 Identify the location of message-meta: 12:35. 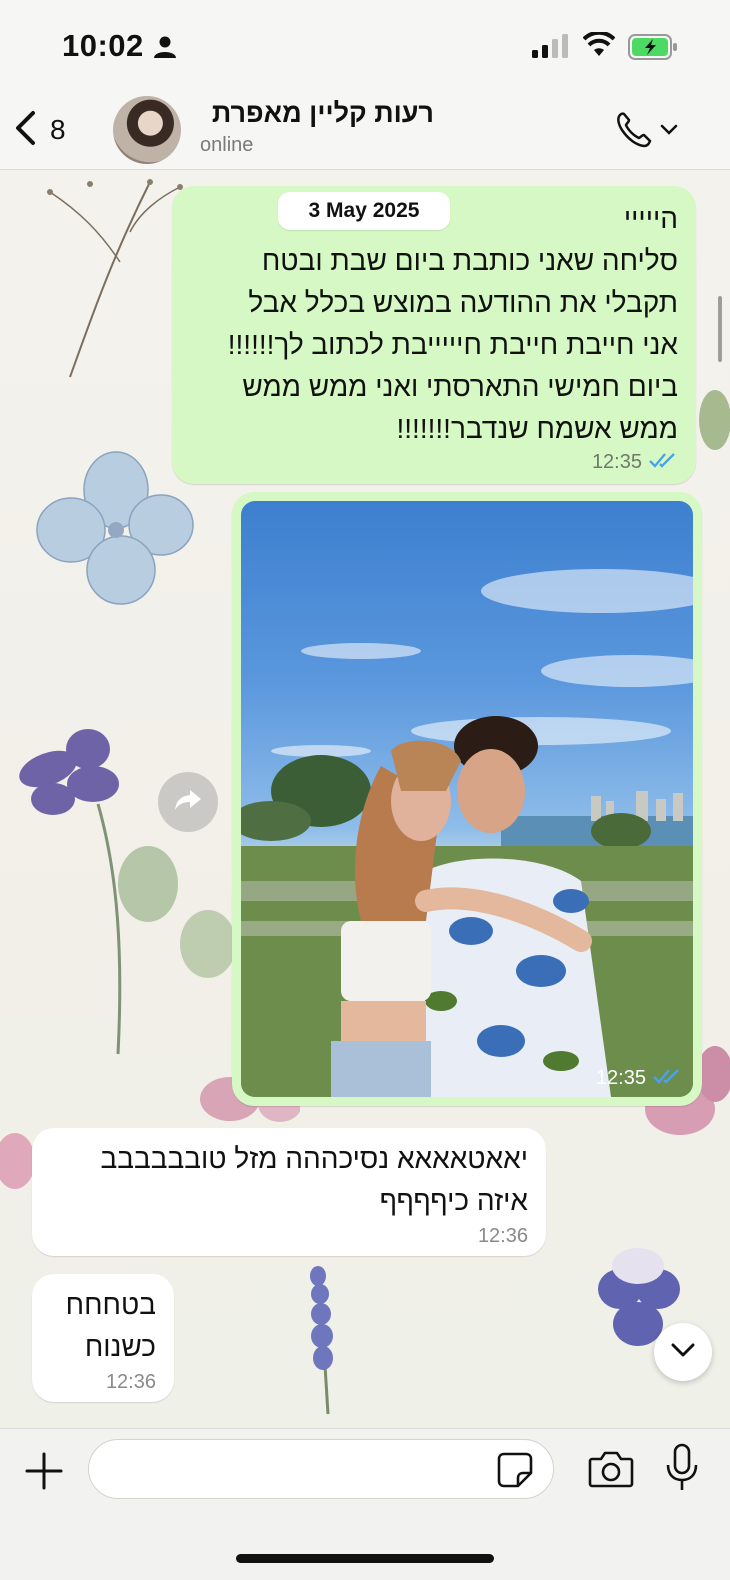
(635, 462).